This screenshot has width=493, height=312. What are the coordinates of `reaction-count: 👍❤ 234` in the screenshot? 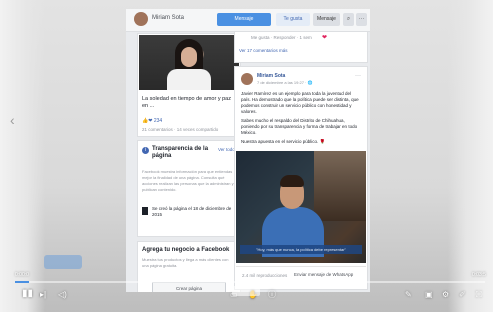 It's located at (152, 121).